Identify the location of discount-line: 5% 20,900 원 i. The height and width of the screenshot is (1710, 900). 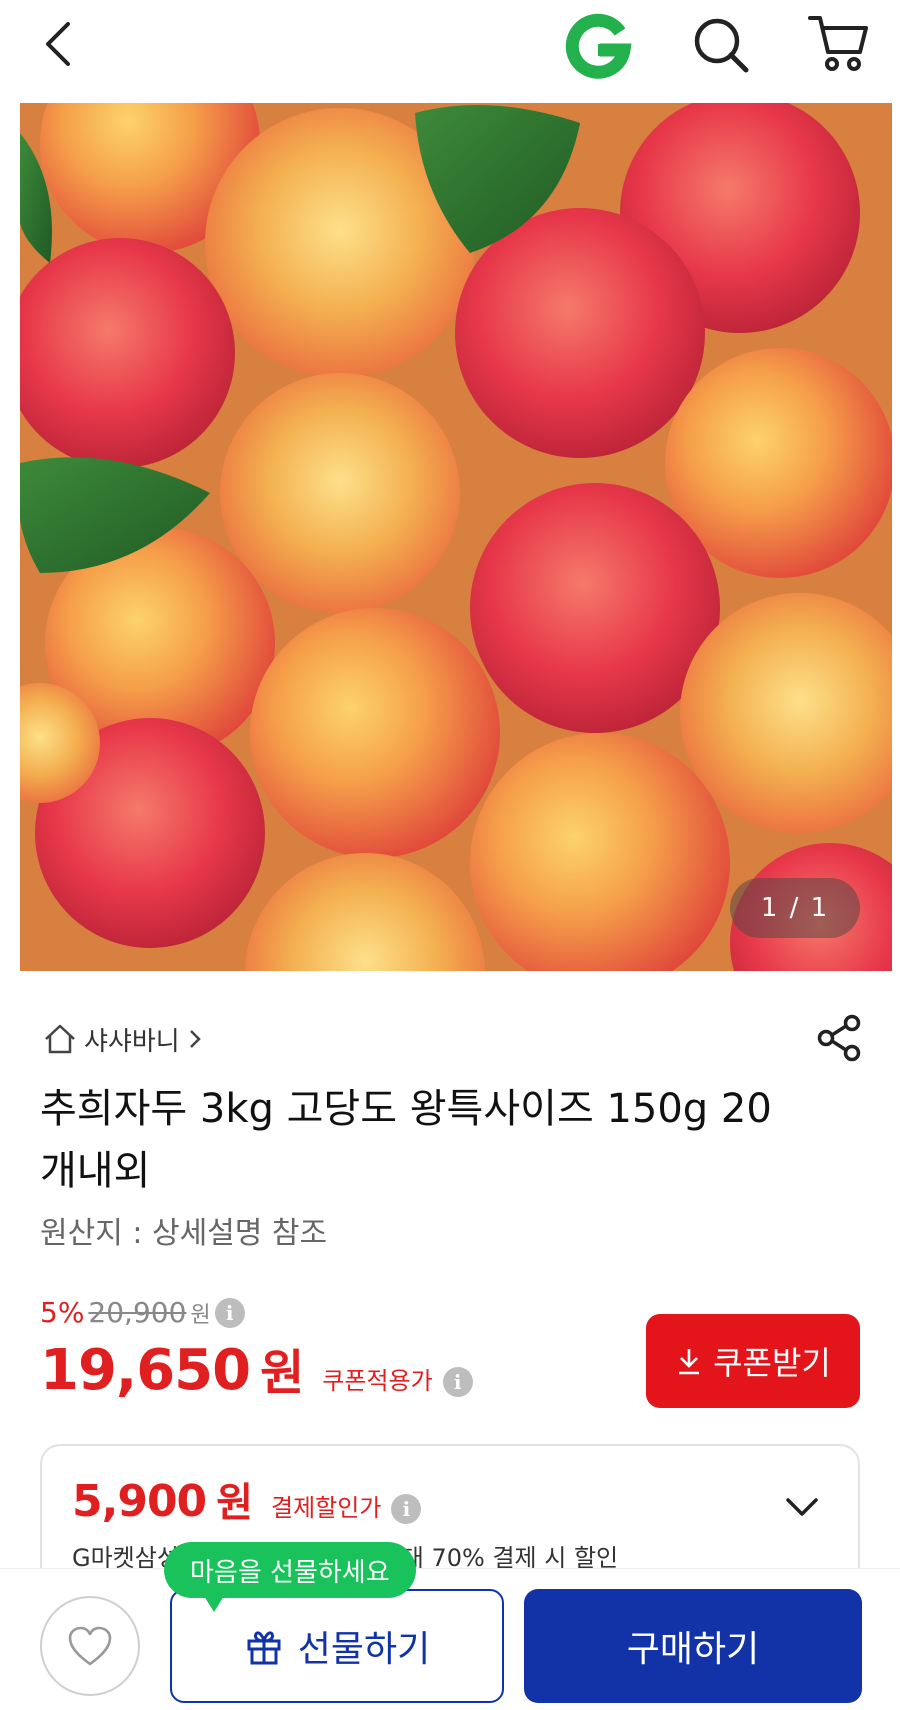
(256, 1312).